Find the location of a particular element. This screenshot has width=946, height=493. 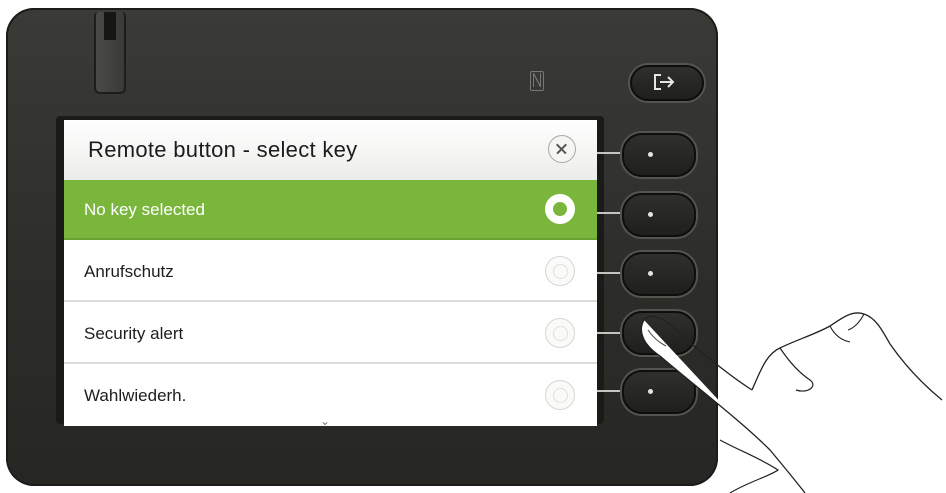

nfc-icon is located at coordinates (537, 81).